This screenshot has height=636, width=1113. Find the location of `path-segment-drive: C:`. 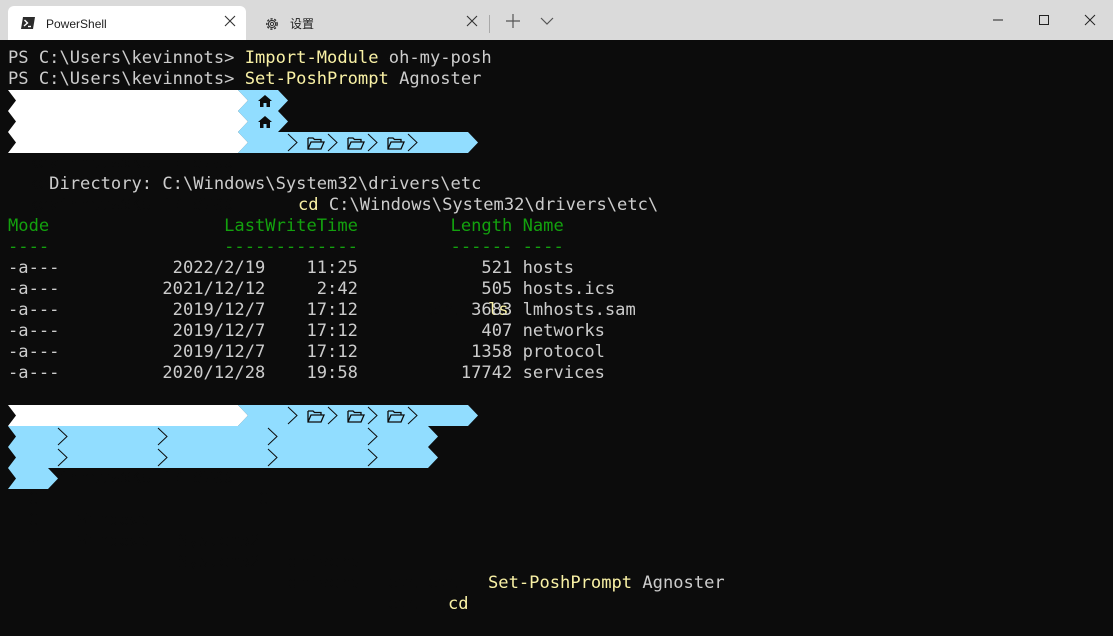

path-segment-drive: C: is located at coordinates (268, 499).